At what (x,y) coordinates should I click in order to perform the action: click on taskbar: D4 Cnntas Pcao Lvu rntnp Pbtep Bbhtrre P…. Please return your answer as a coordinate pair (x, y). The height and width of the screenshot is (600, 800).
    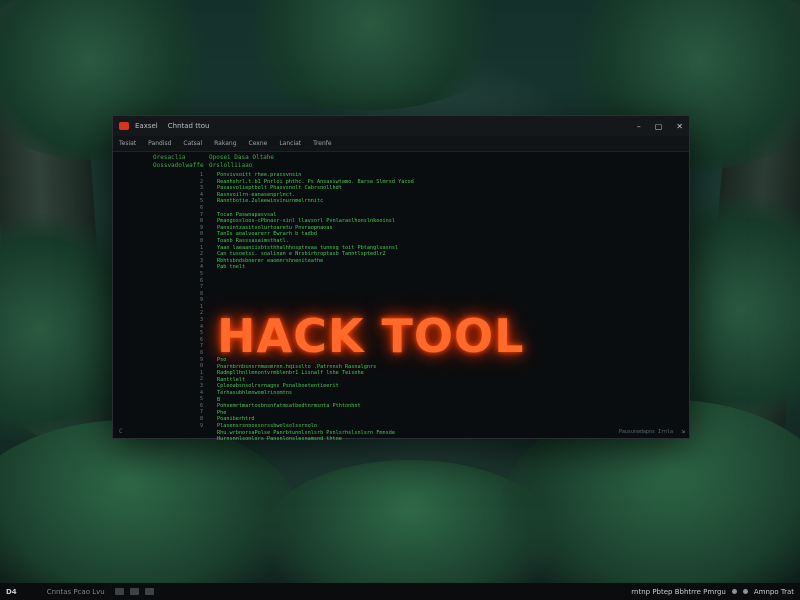
    Looking at the image, I should click on (400, 591).